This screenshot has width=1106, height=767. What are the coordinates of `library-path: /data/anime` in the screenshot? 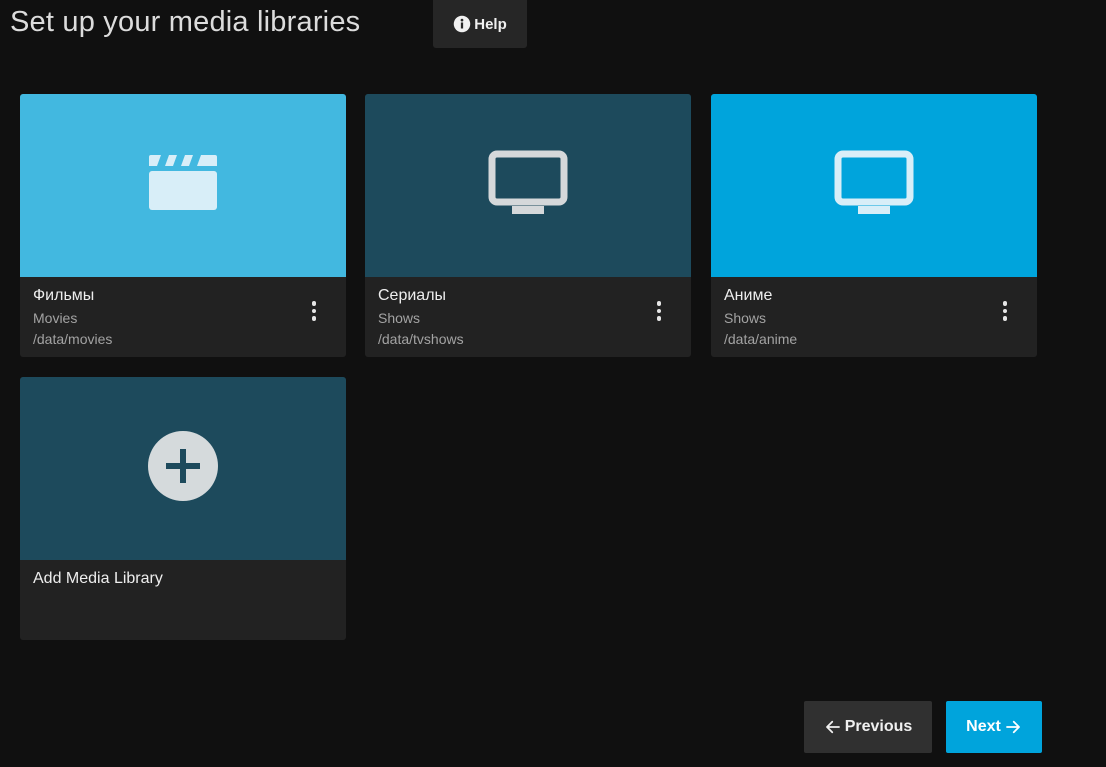 It's located at (761, 339).